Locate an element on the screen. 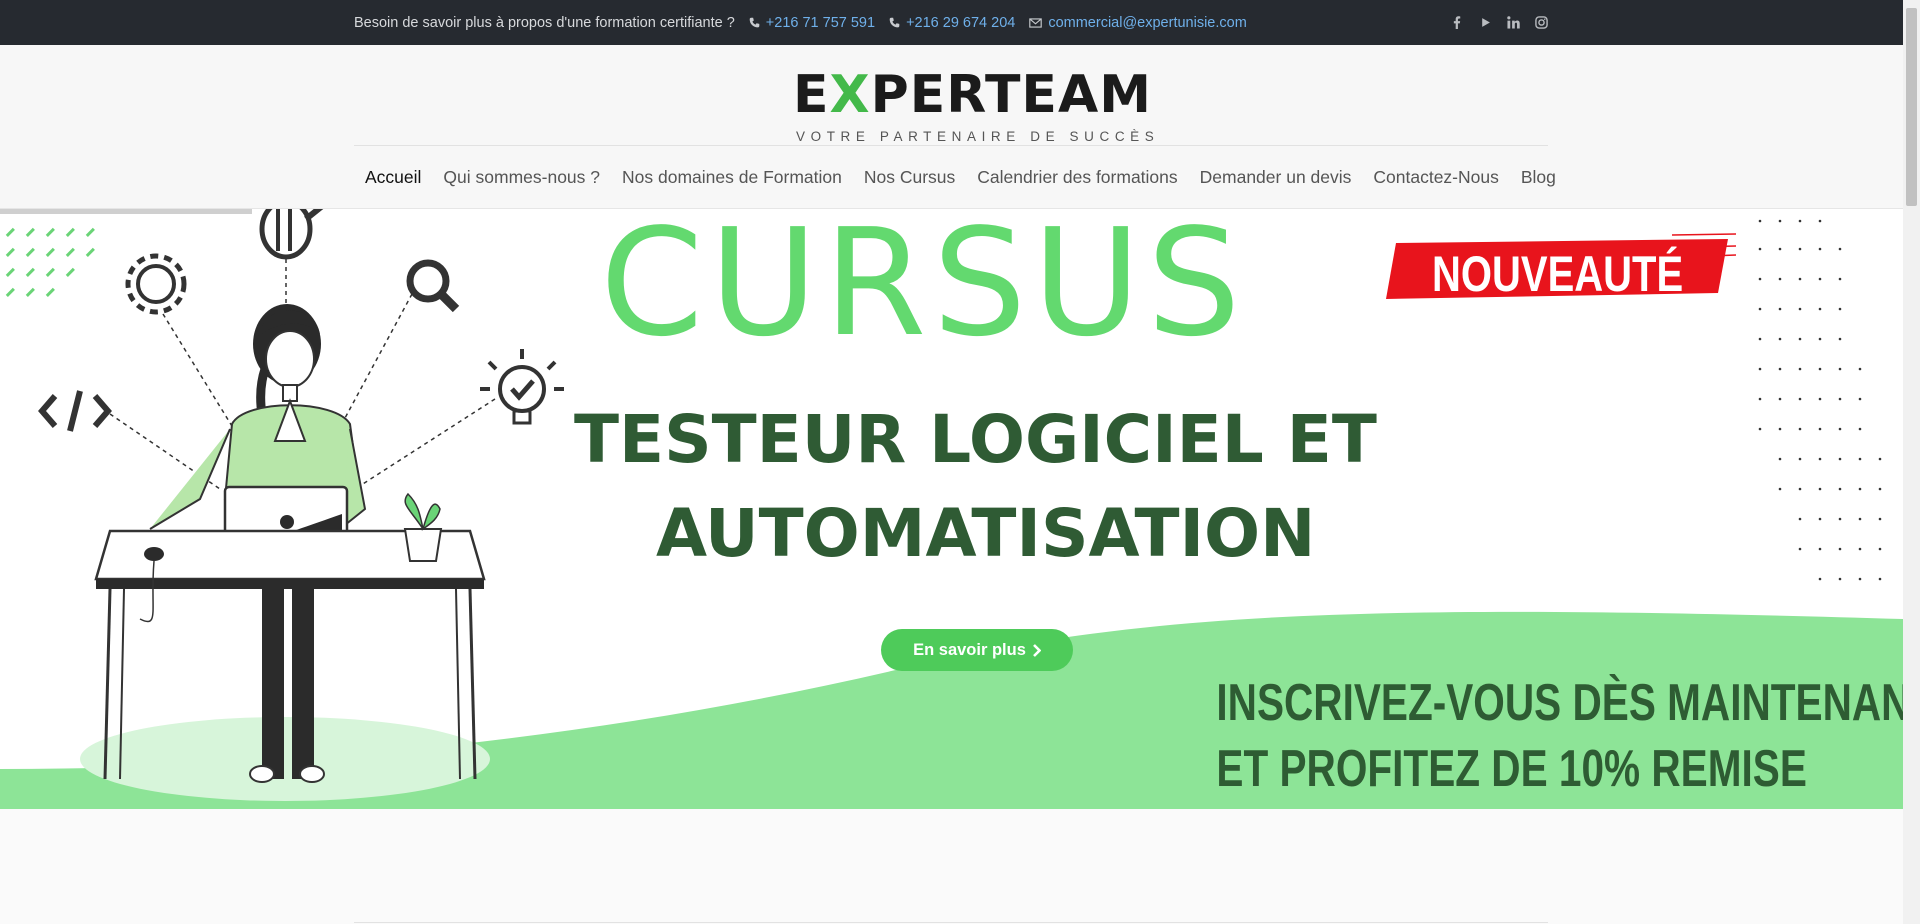  phone-link-2: +216 29 674 204 is located at coordinates (952, 23).